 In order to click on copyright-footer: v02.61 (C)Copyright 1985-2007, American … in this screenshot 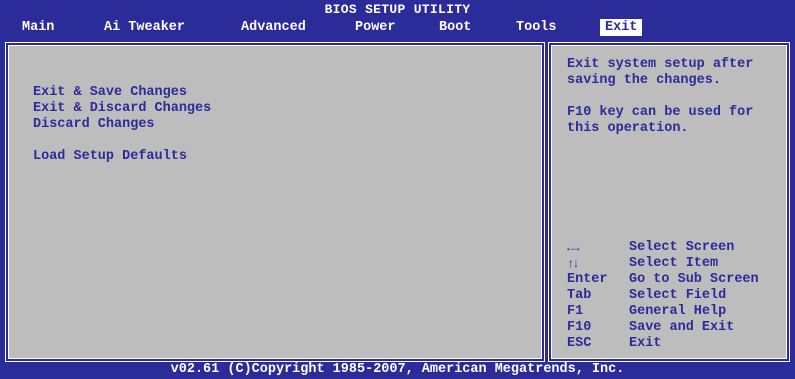, I will do `click(397, 369)`.